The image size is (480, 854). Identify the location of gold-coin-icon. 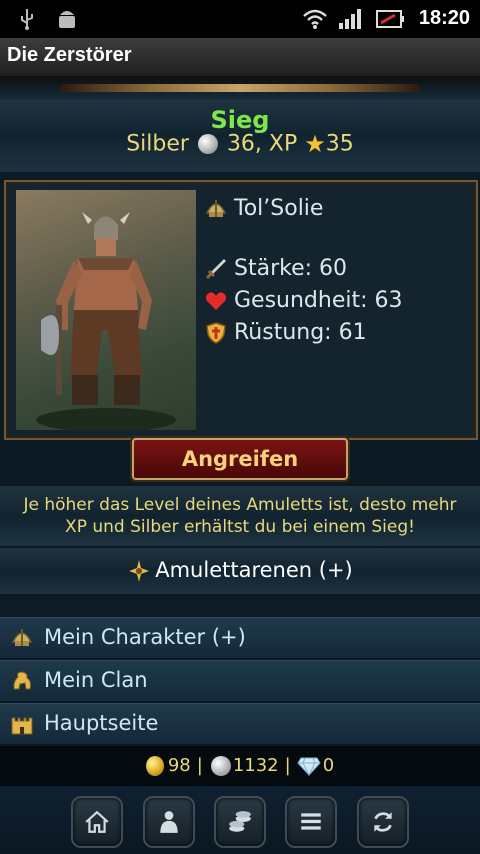
(154, 766).